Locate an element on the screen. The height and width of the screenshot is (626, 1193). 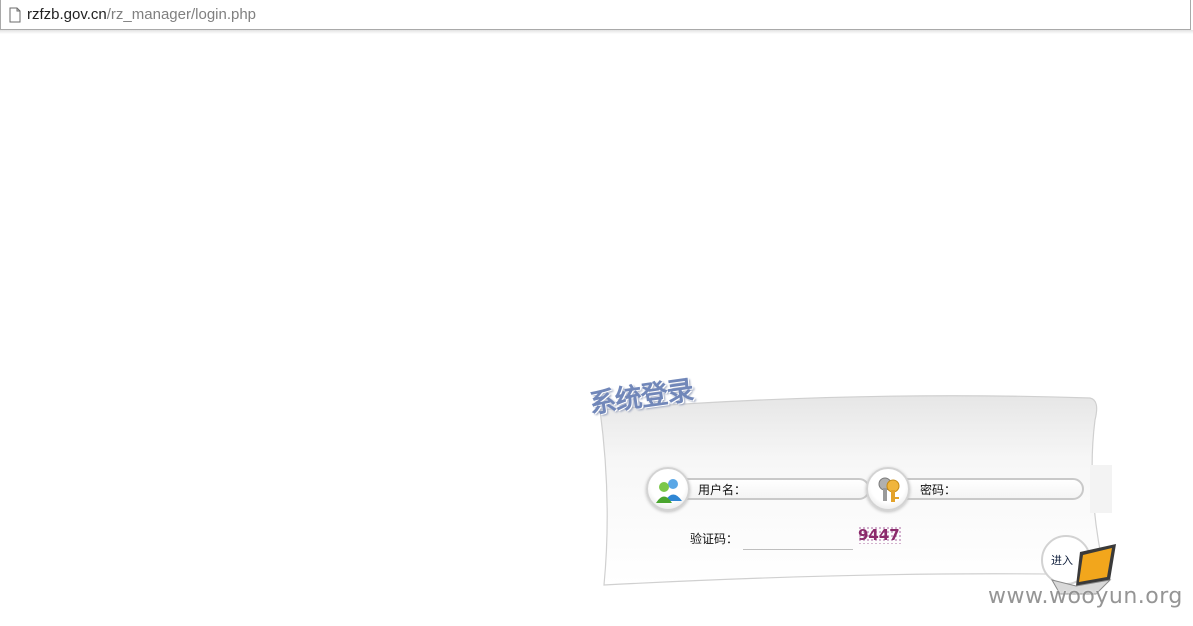
captcha-underline is located at coordinates (798, 549).